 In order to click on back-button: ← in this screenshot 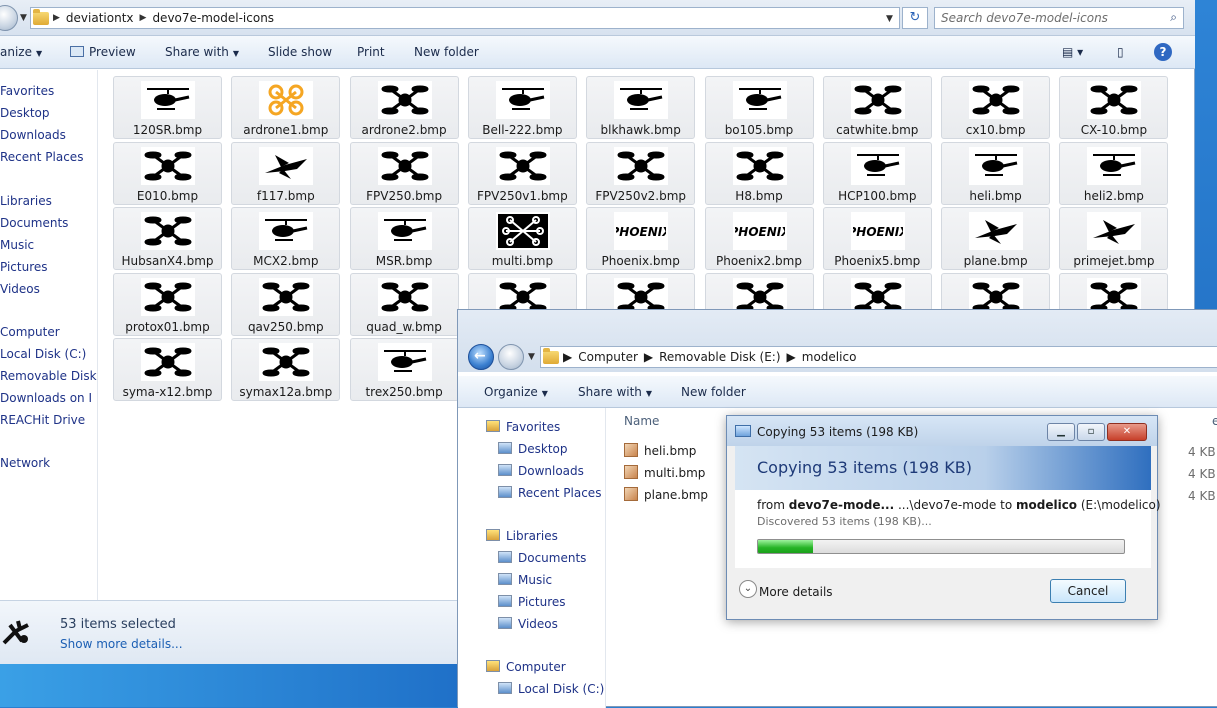, I will do `click(481, 357)`.